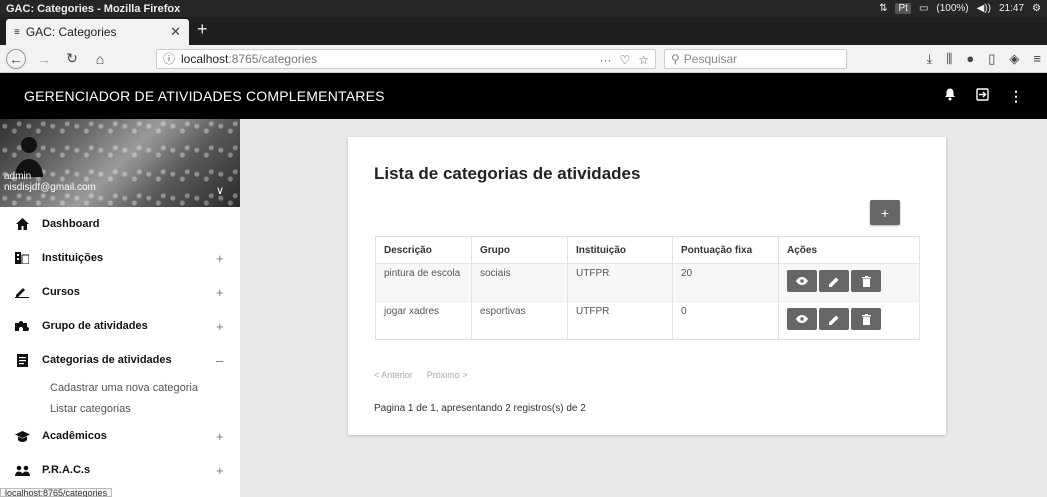 This screenshot has height=497, width=1047. What do you see at coordinates (620, 250) in the screenshot?
I see `column-header-instituicao: Instituição` at bounding box center [620, 250].